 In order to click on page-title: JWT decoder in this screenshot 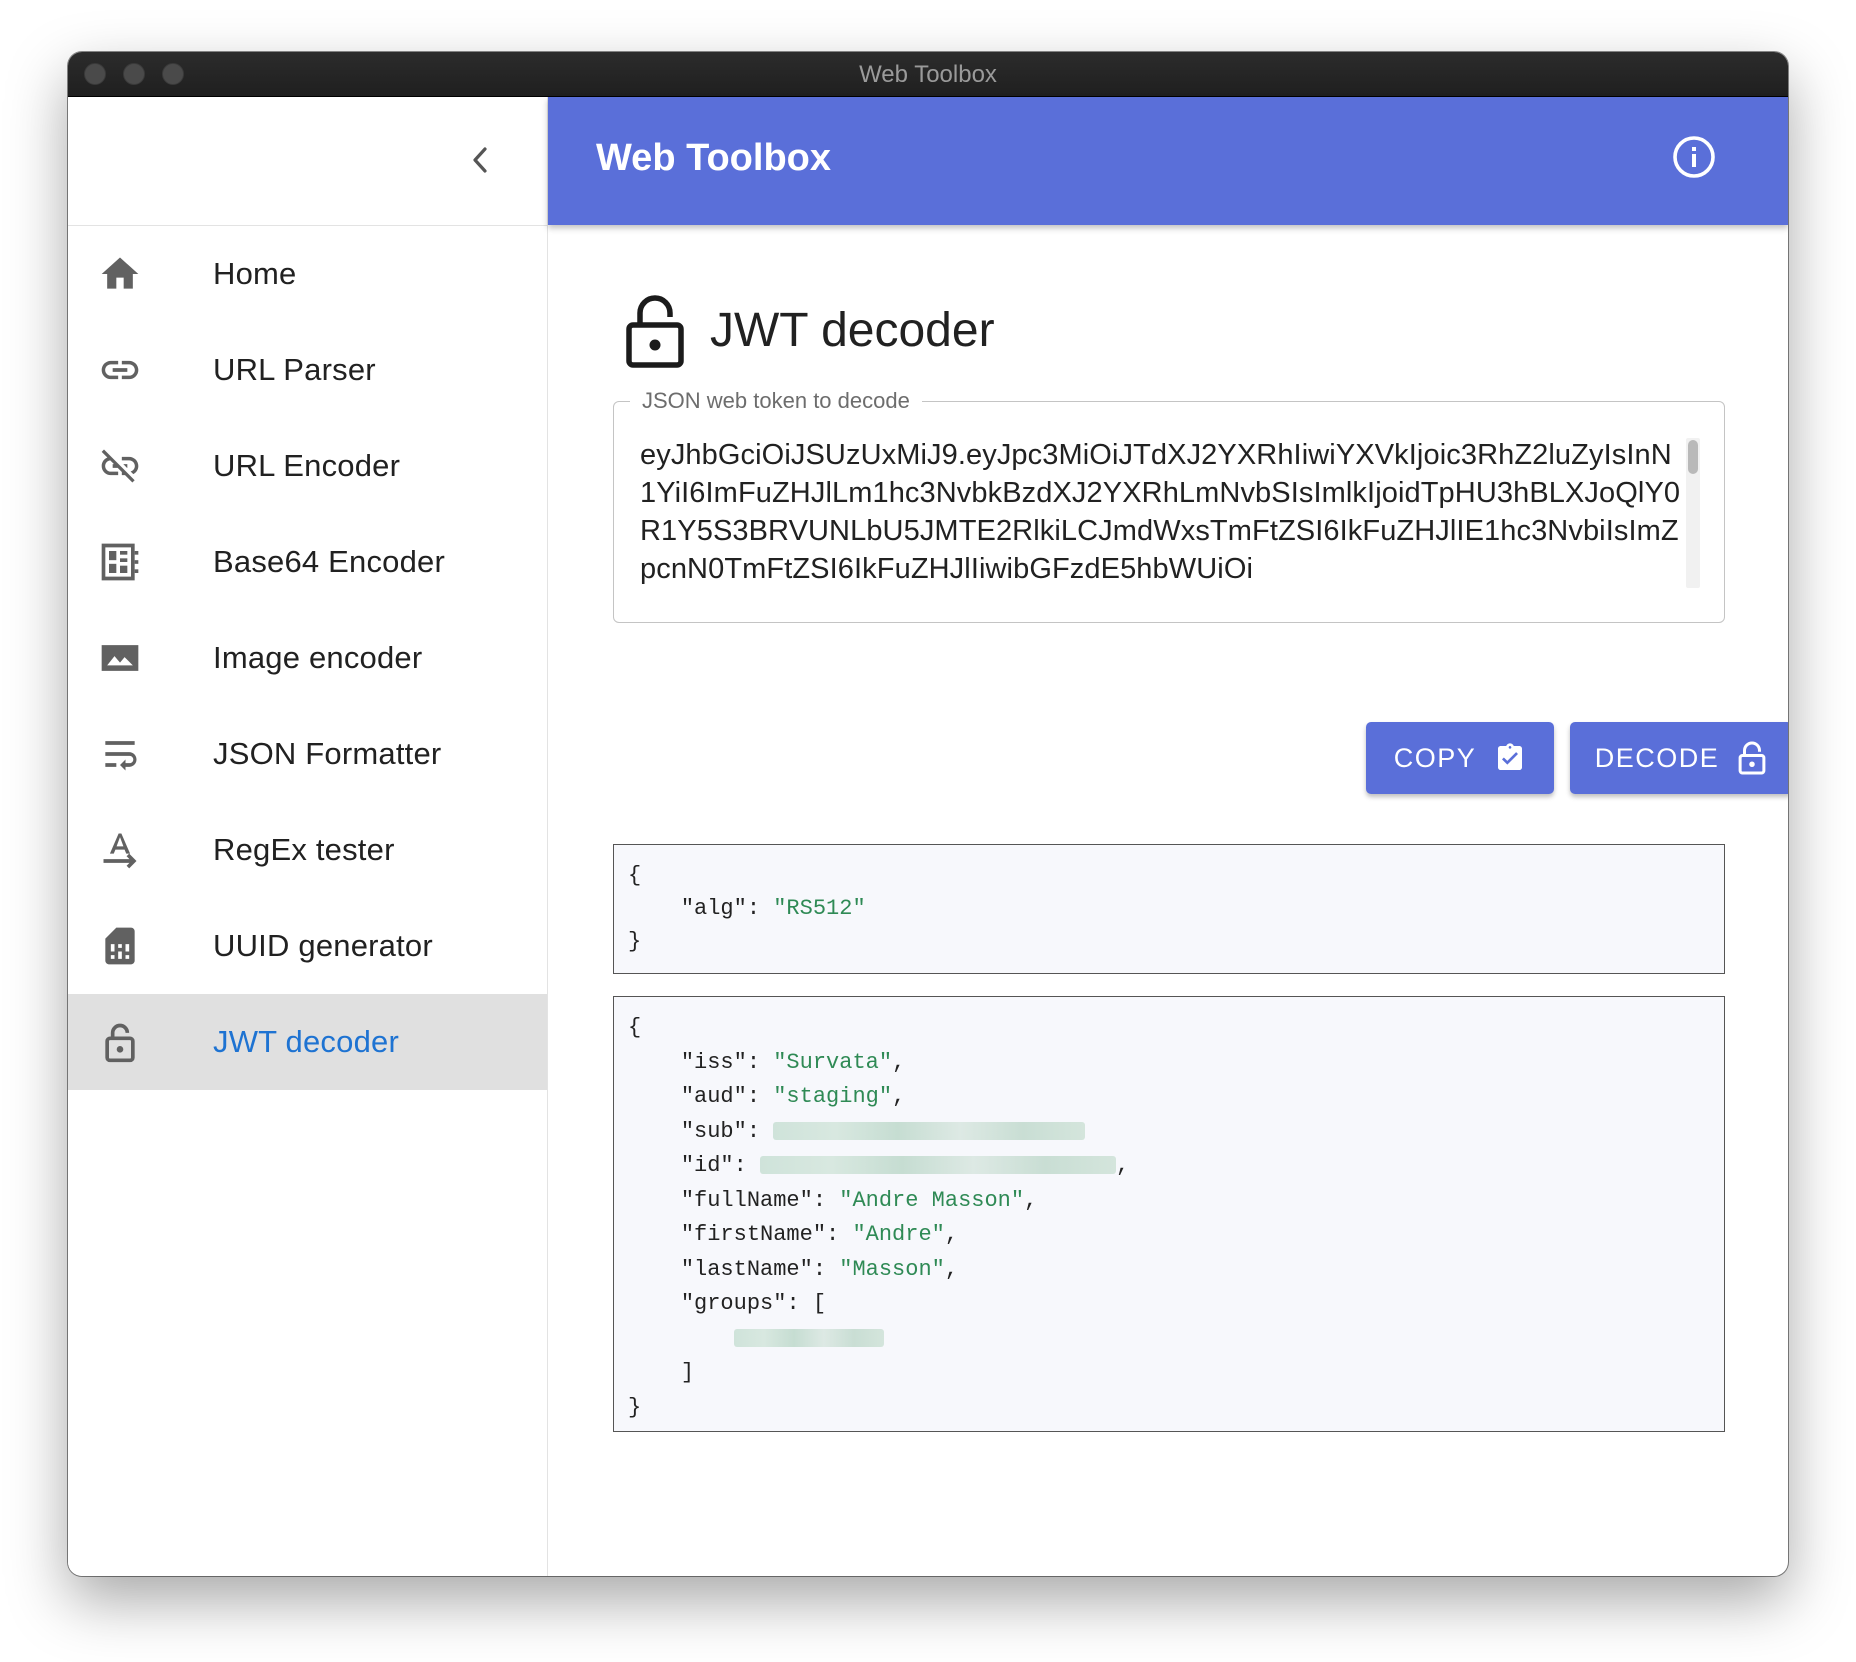, I will do `click(852, 330)`.